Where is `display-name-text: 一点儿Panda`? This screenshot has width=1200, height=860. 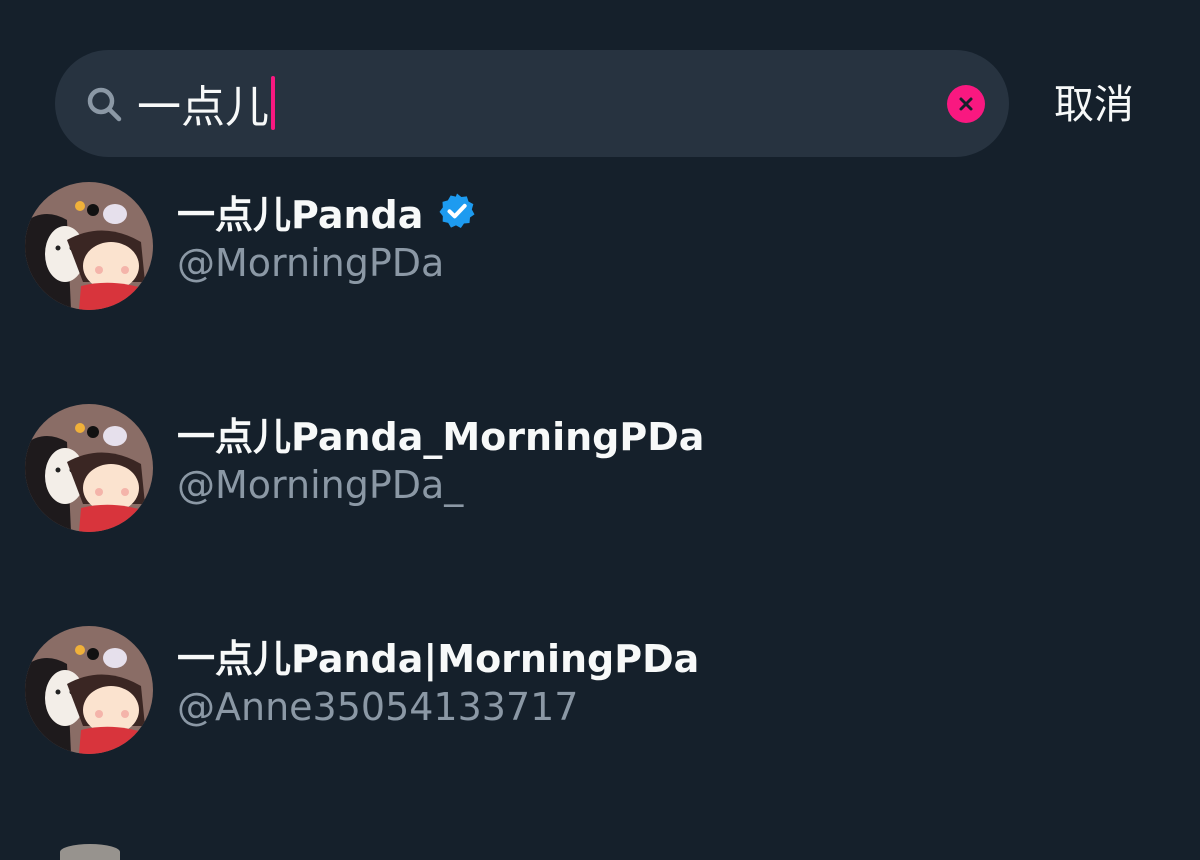
display-name-text: 一点儿Panda is located at coordinates (300, 214).